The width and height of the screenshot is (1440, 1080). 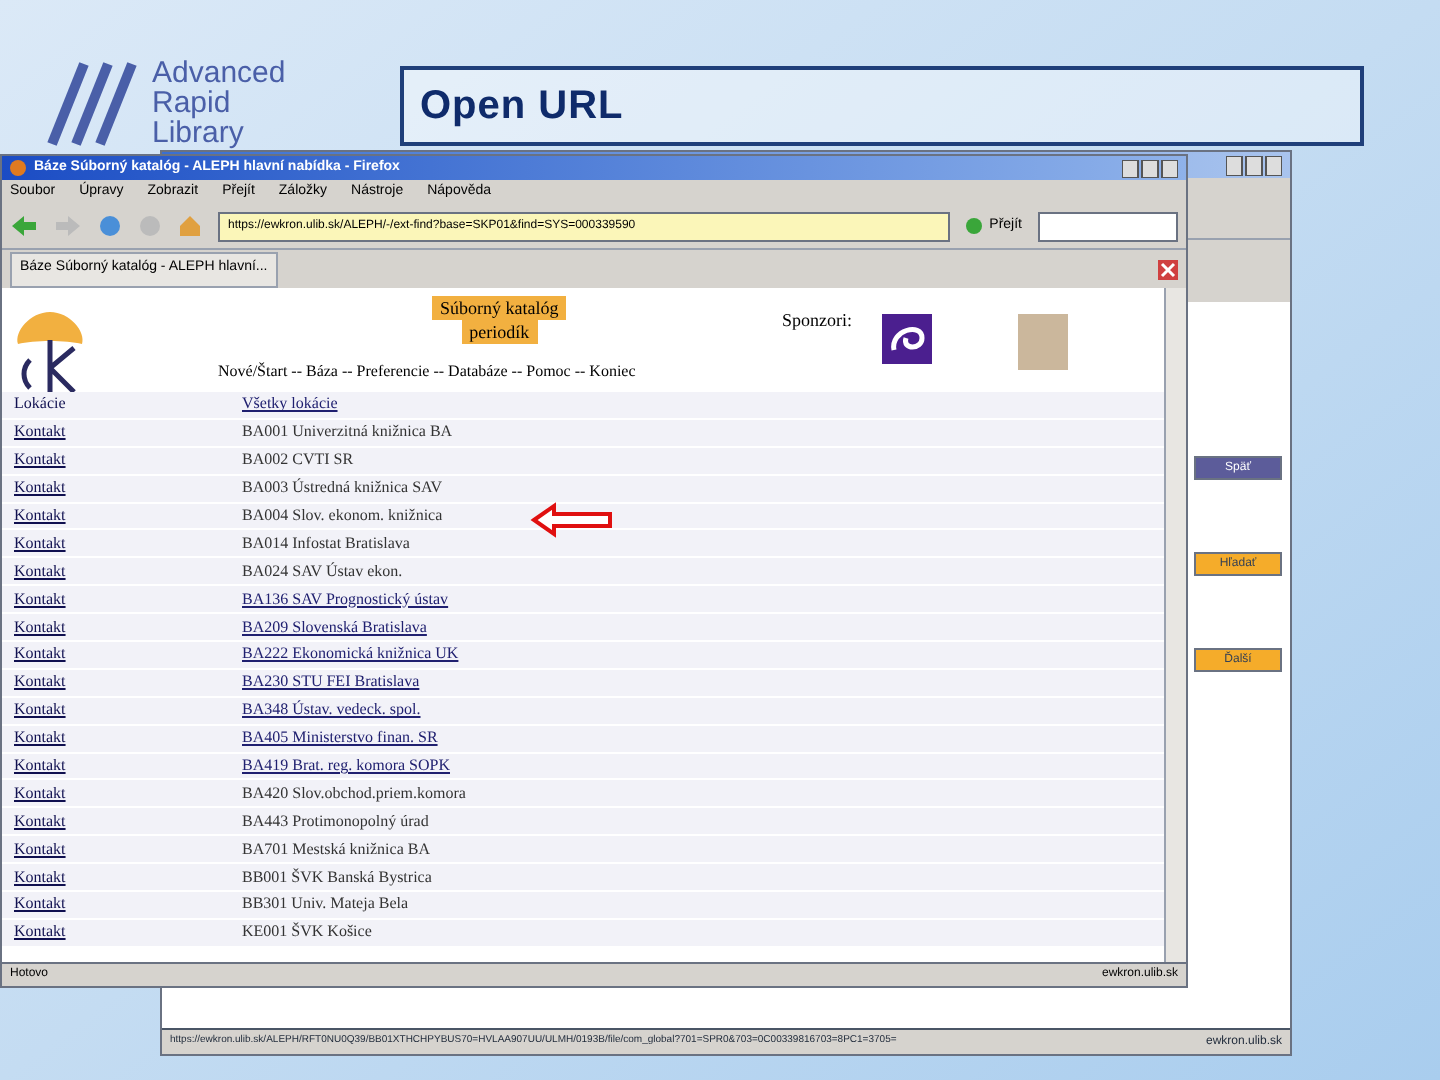 I want to click on table-cell: BA348 Ústav. vedeck. spol., so click(x=326, y=710).